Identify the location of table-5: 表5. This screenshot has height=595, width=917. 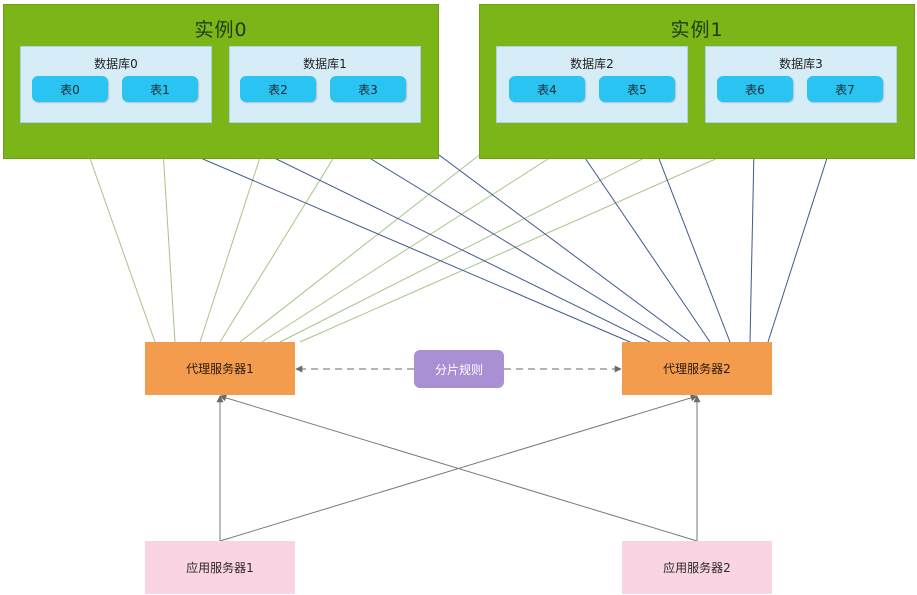
(637, 89).